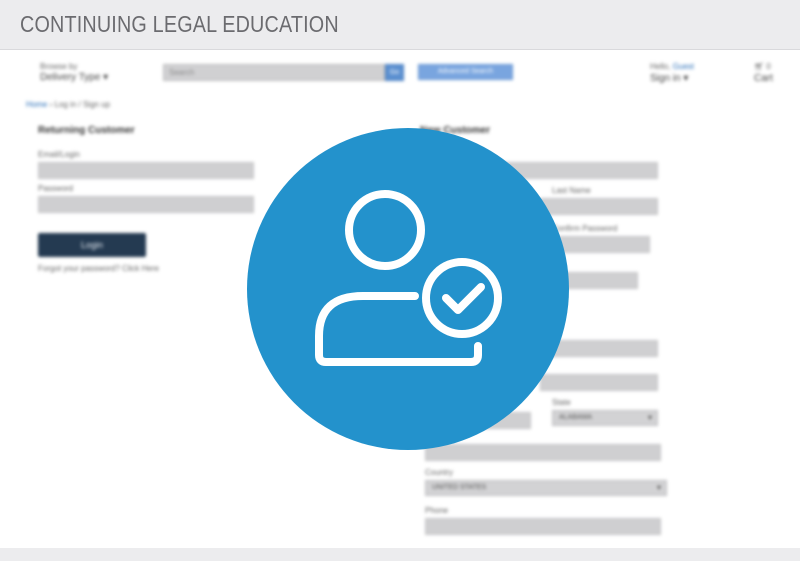 This screenshot has width=800, height=561. I want to click on password-label: Password, so click(56, 188).